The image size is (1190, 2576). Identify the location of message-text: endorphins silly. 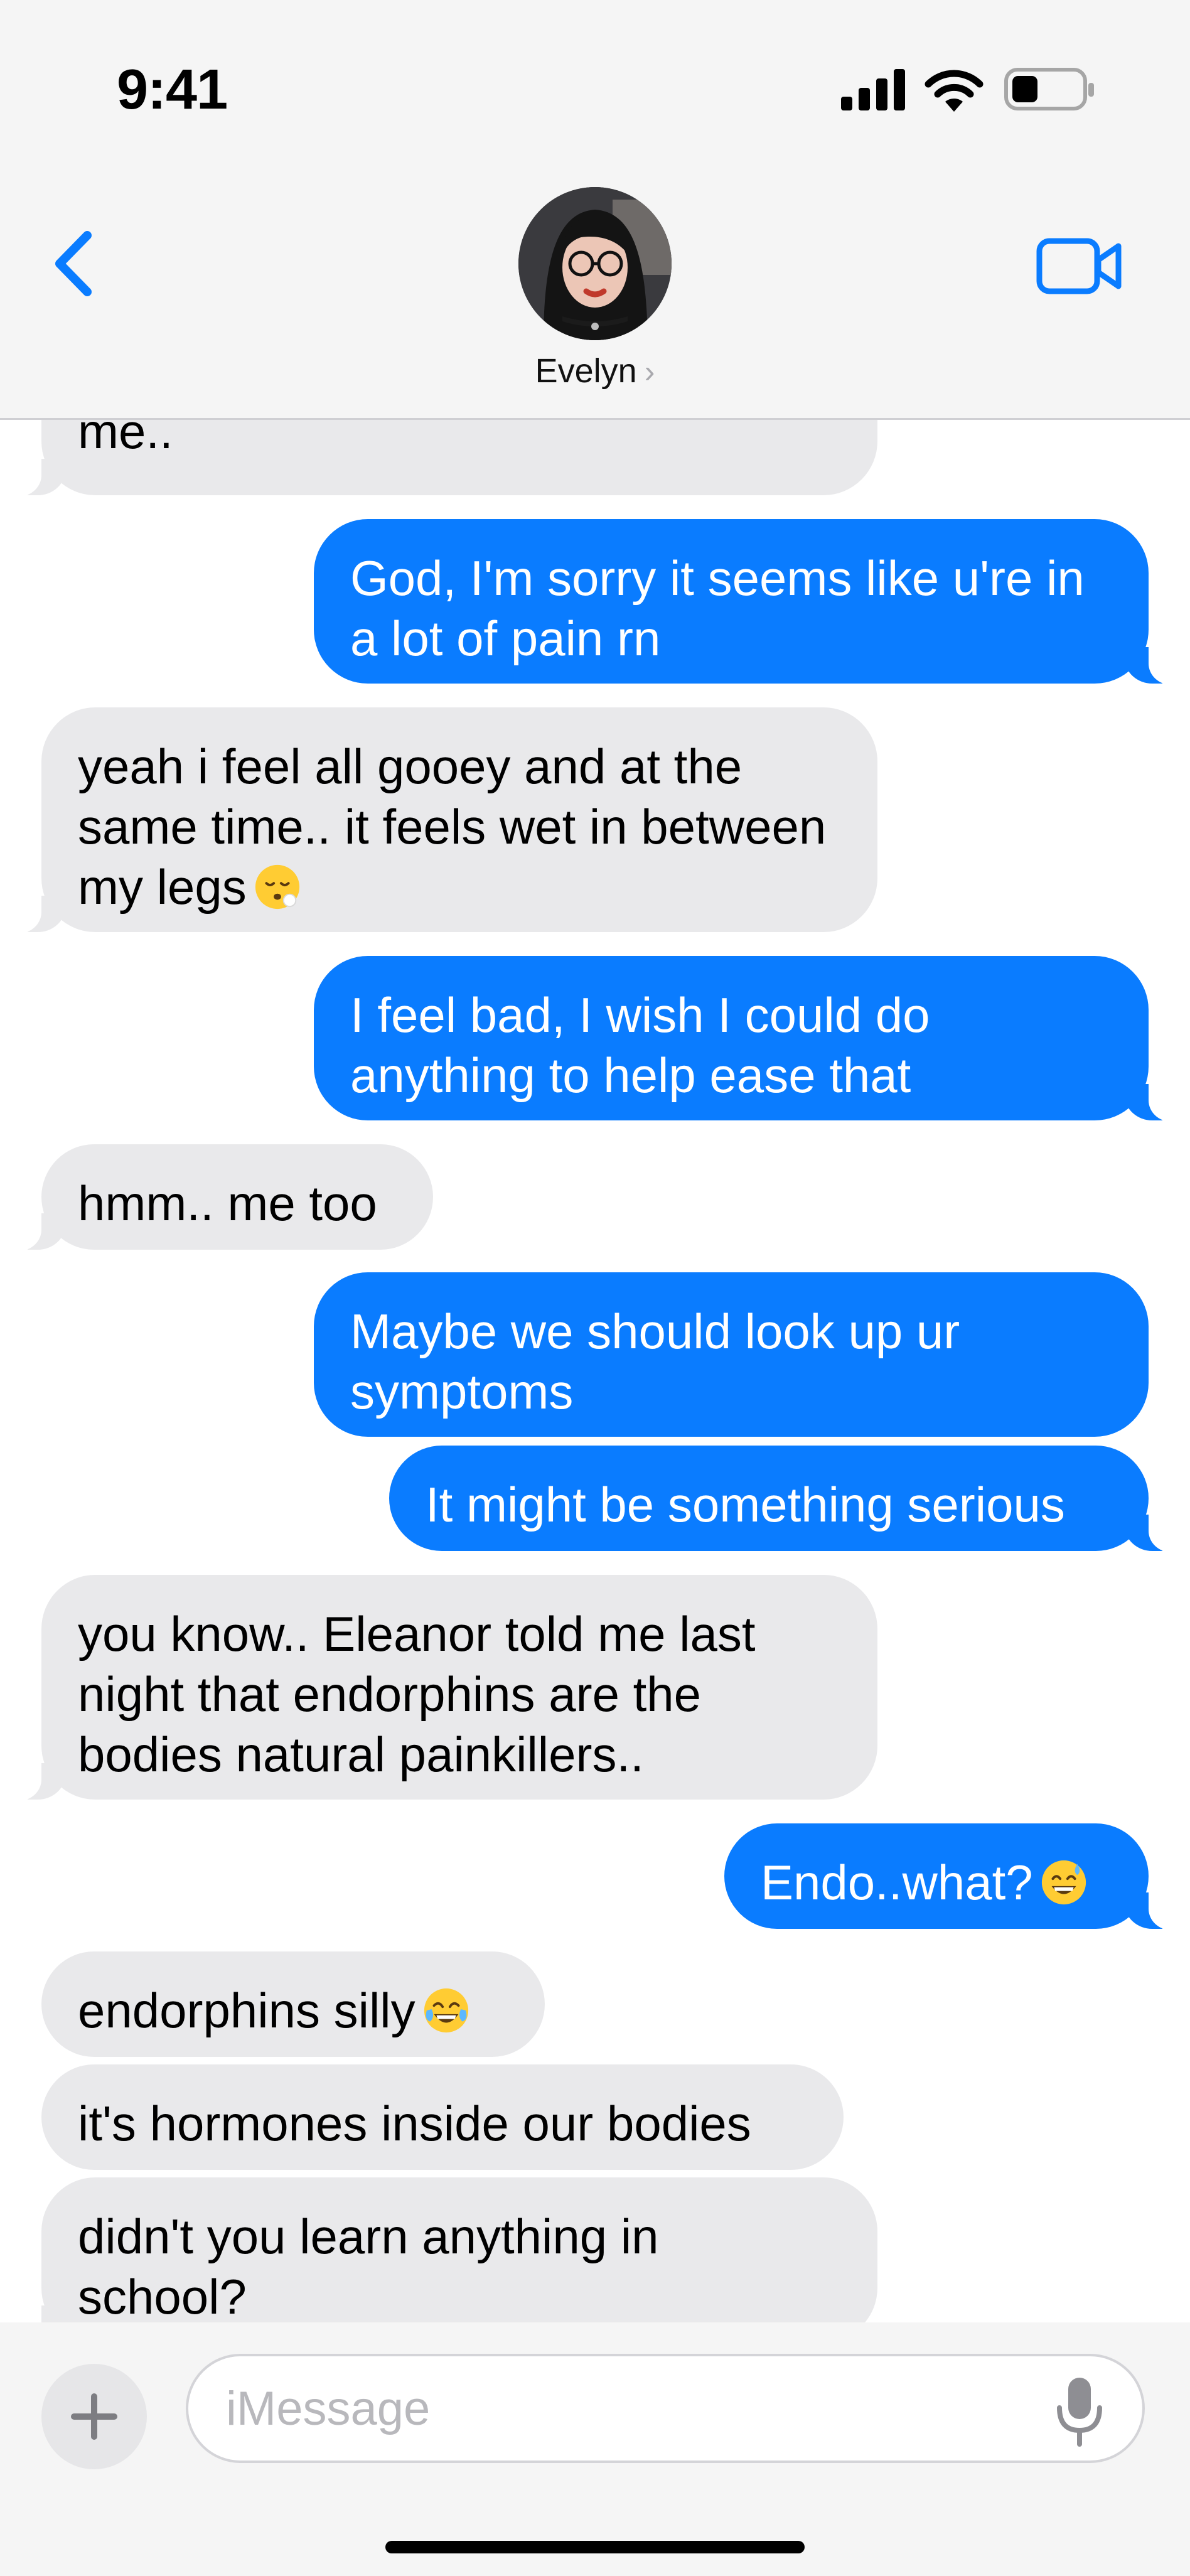
(246, 2010).